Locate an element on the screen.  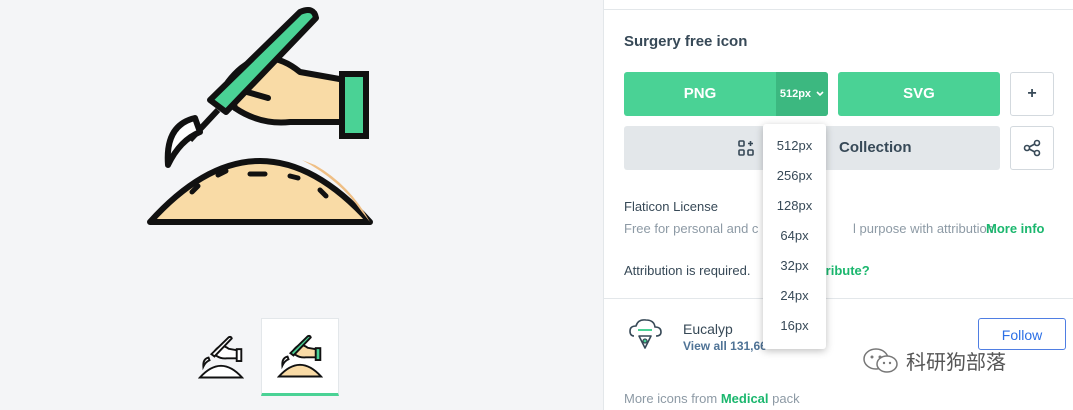
license-desc-part2: l purpose with attribution. is located at coordinates (925, 228).